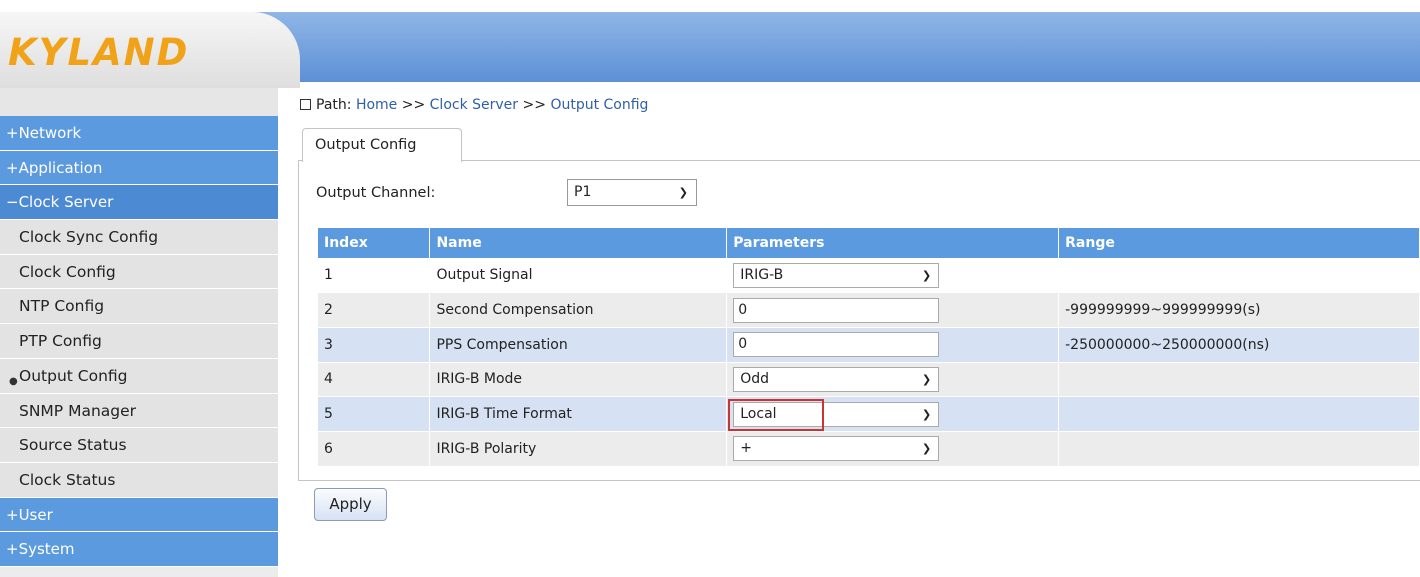 This screenshot has height=577, width=1420. I want to click on kyland-logo: KYLAND, so click(99, 52).